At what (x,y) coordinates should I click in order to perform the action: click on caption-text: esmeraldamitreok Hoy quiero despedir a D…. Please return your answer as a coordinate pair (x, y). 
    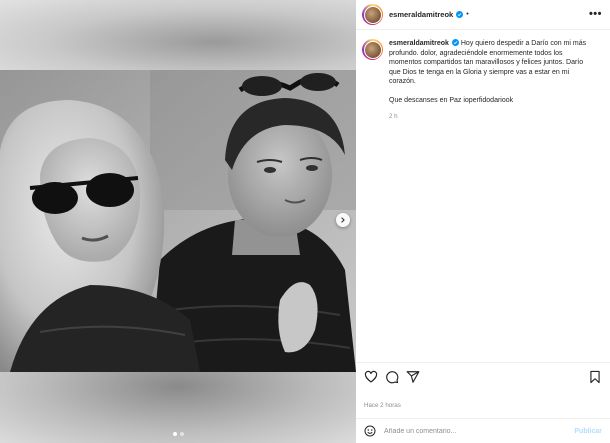
    Looking at the image, I should click on (492, 80).